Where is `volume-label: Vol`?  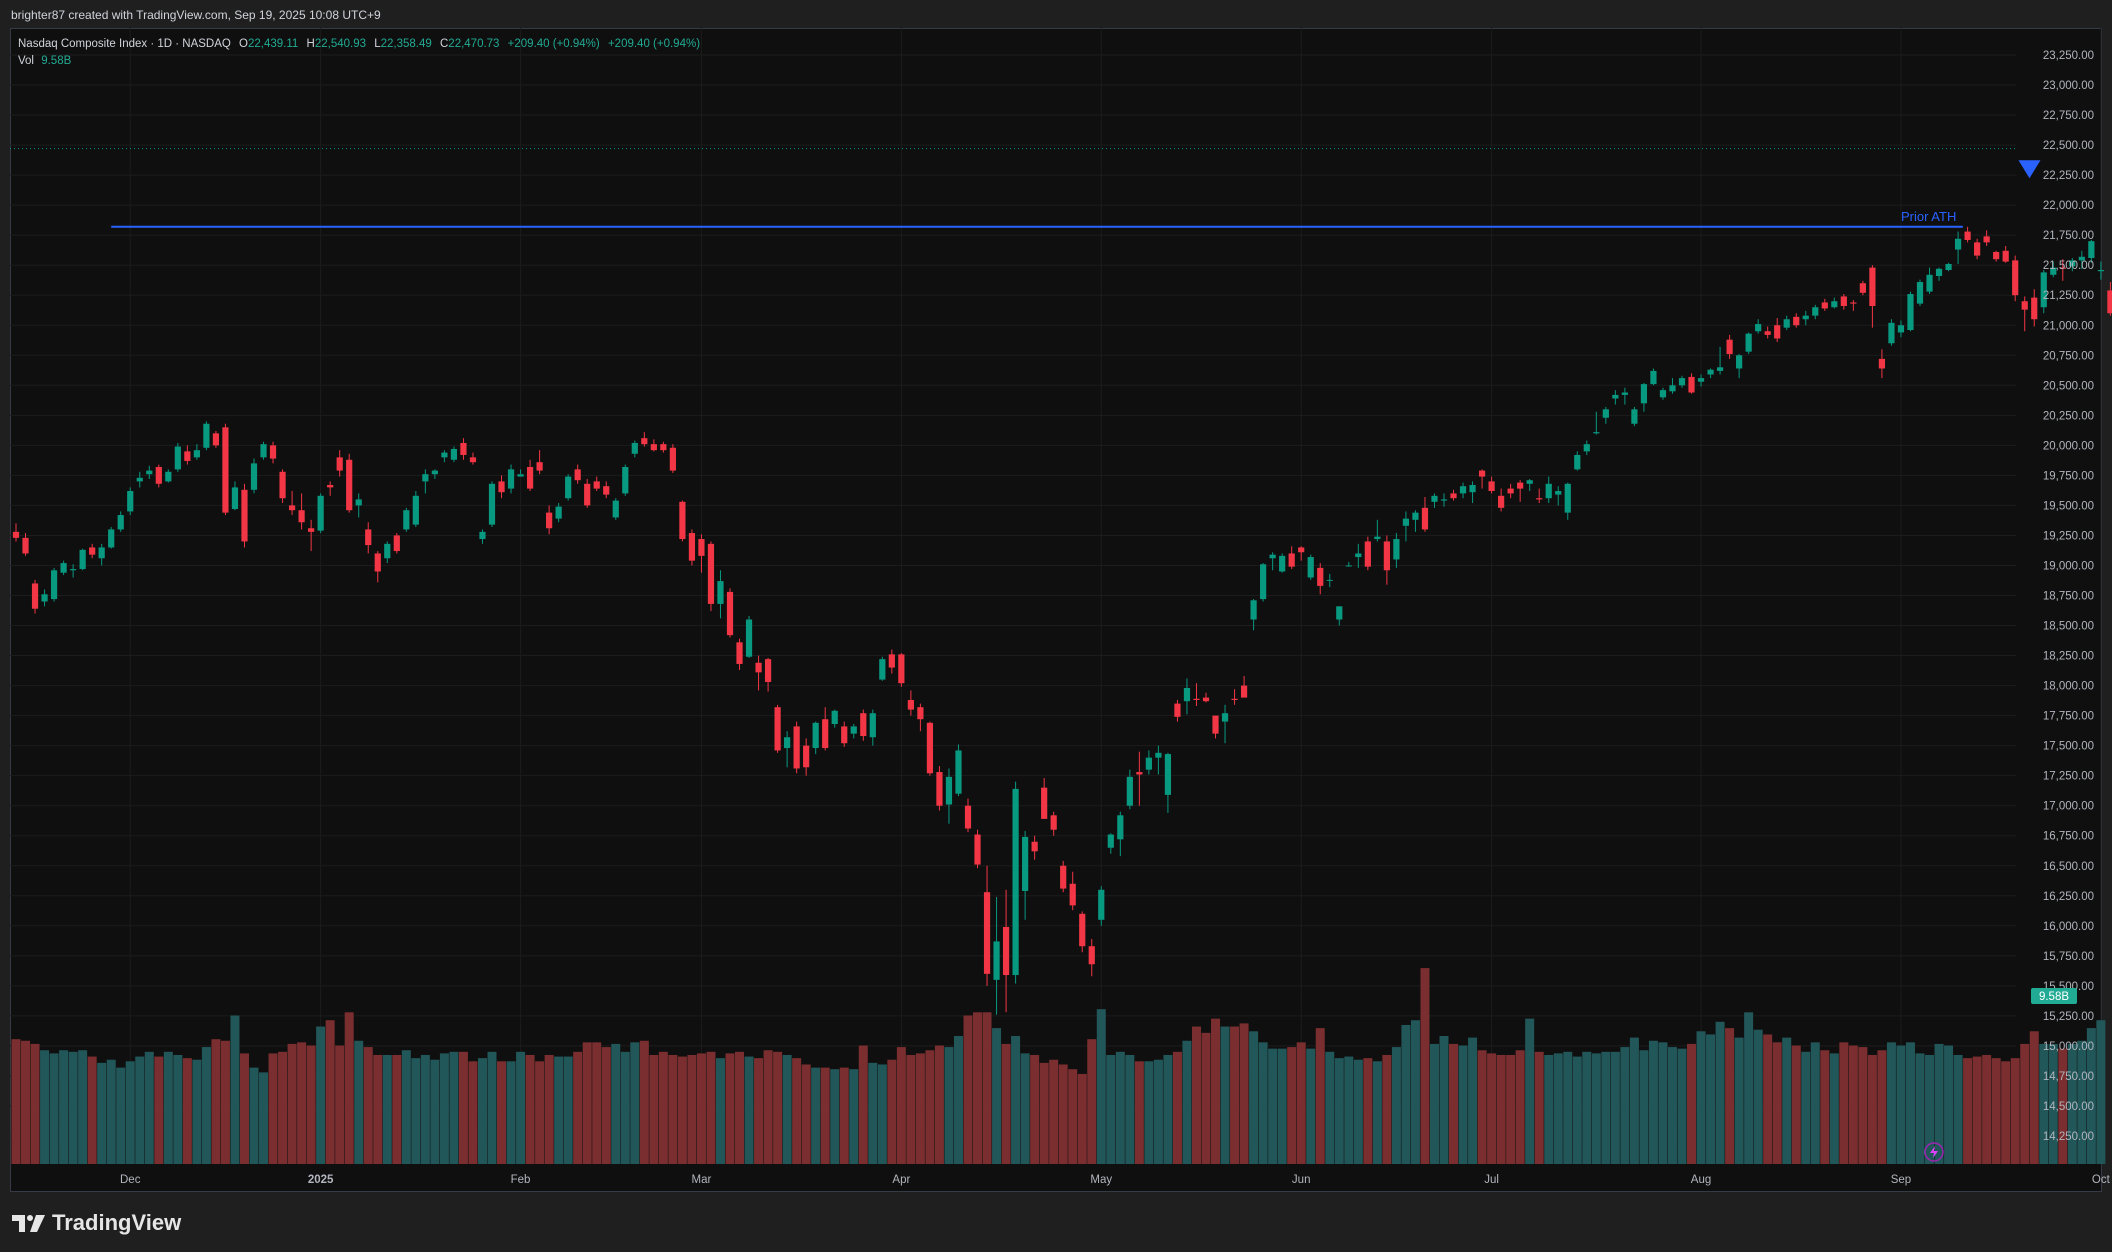
volume-label: Vol is located at coordinates (26, 61).